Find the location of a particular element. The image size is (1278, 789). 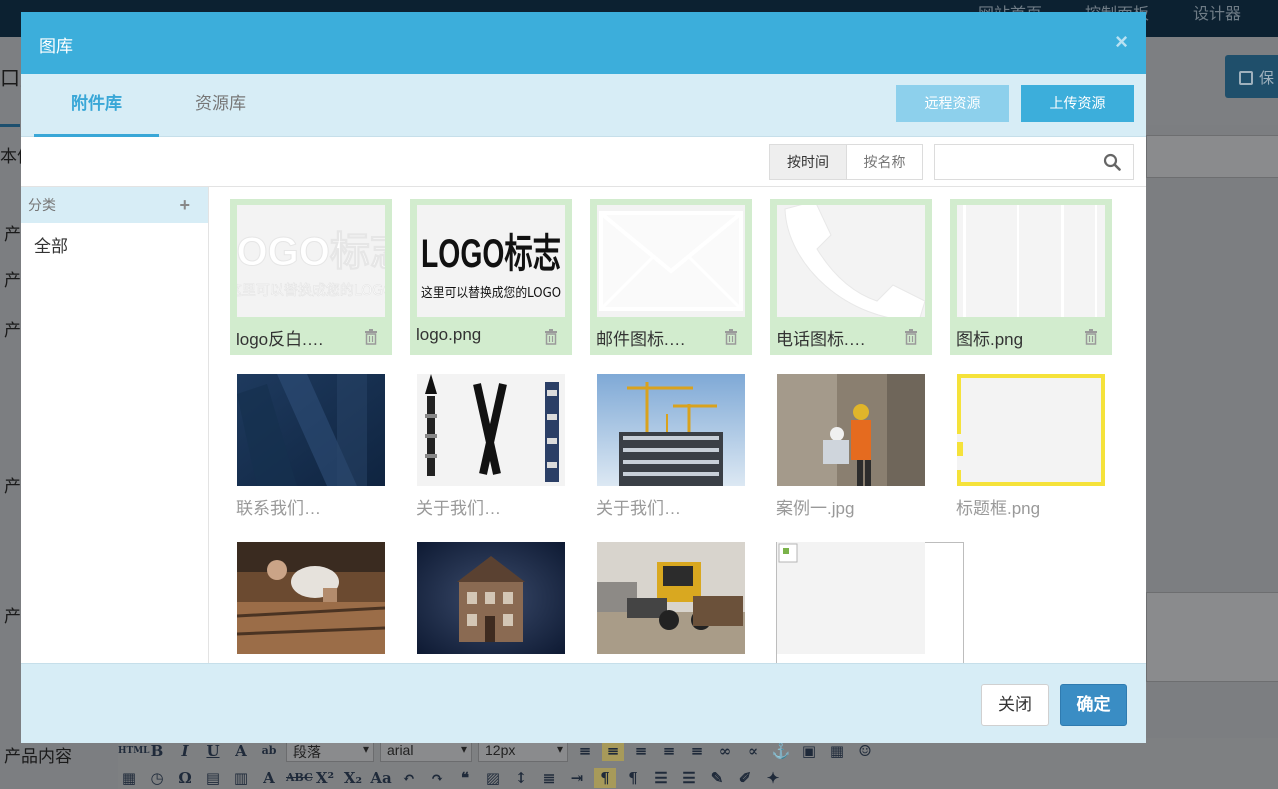

nav-designer-link: 设计器 is located at coordinates (1217, 12).